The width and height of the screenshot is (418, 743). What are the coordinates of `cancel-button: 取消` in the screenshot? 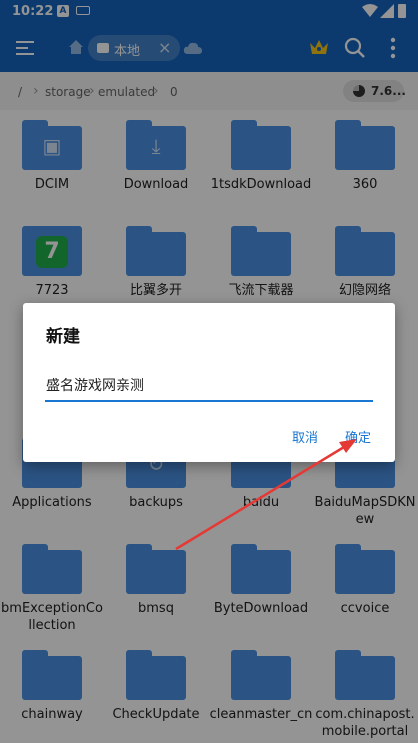 It's located at (305, 436).